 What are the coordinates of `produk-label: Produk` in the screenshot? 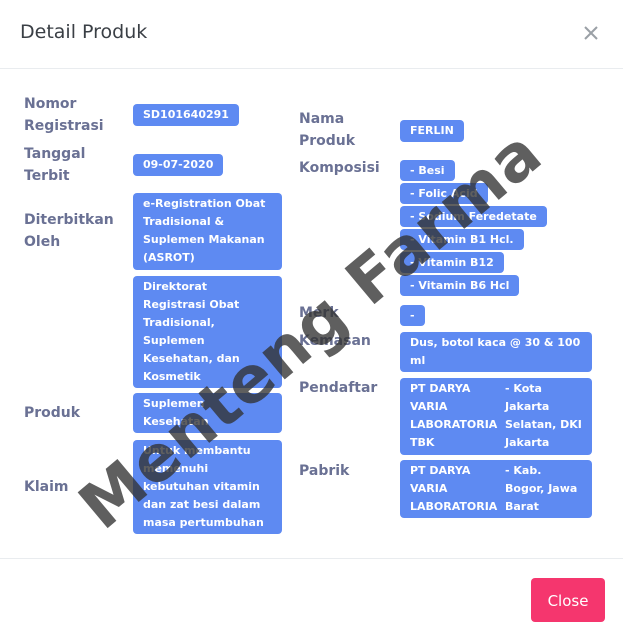 It's located at (52, 413).